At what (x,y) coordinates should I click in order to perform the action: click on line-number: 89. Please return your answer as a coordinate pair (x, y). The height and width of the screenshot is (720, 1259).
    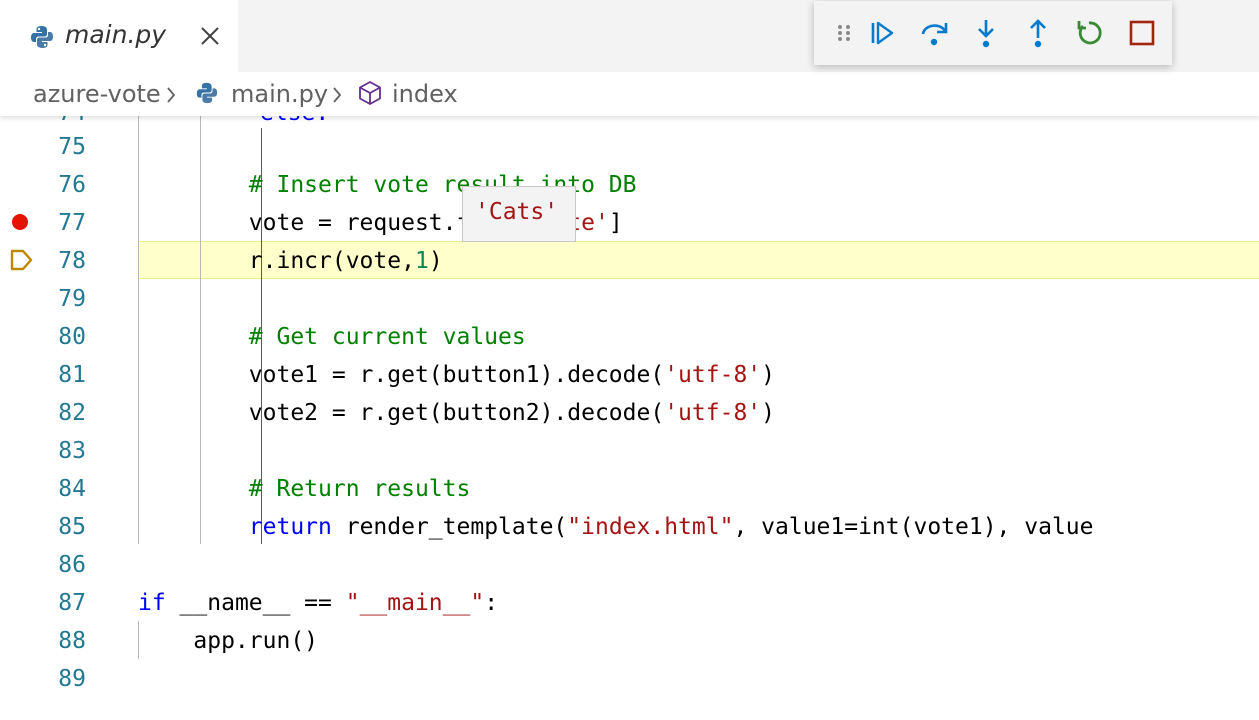
    Looking at the image, I should click on (72, 679).